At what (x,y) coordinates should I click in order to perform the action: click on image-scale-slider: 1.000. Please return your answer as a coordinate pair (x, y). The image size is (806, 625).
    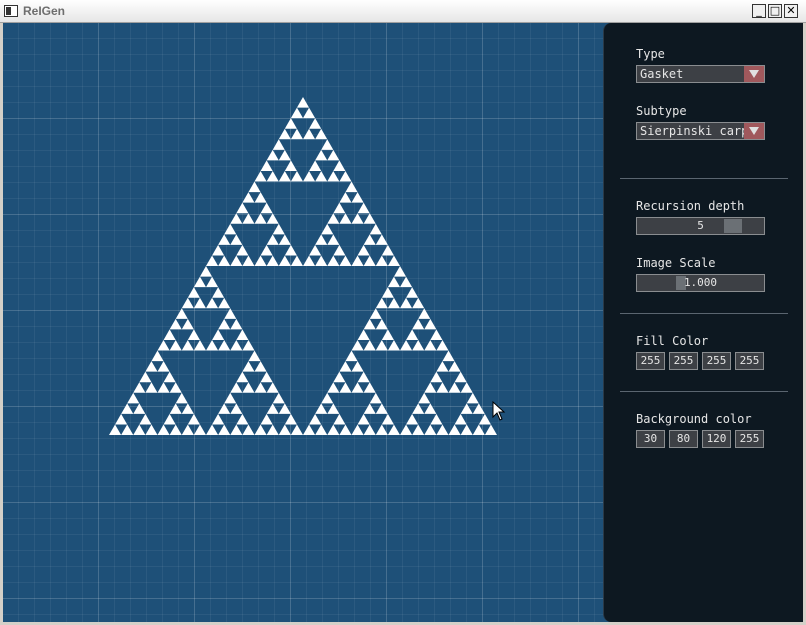
    Looking at the image, I should click on (700, 283).